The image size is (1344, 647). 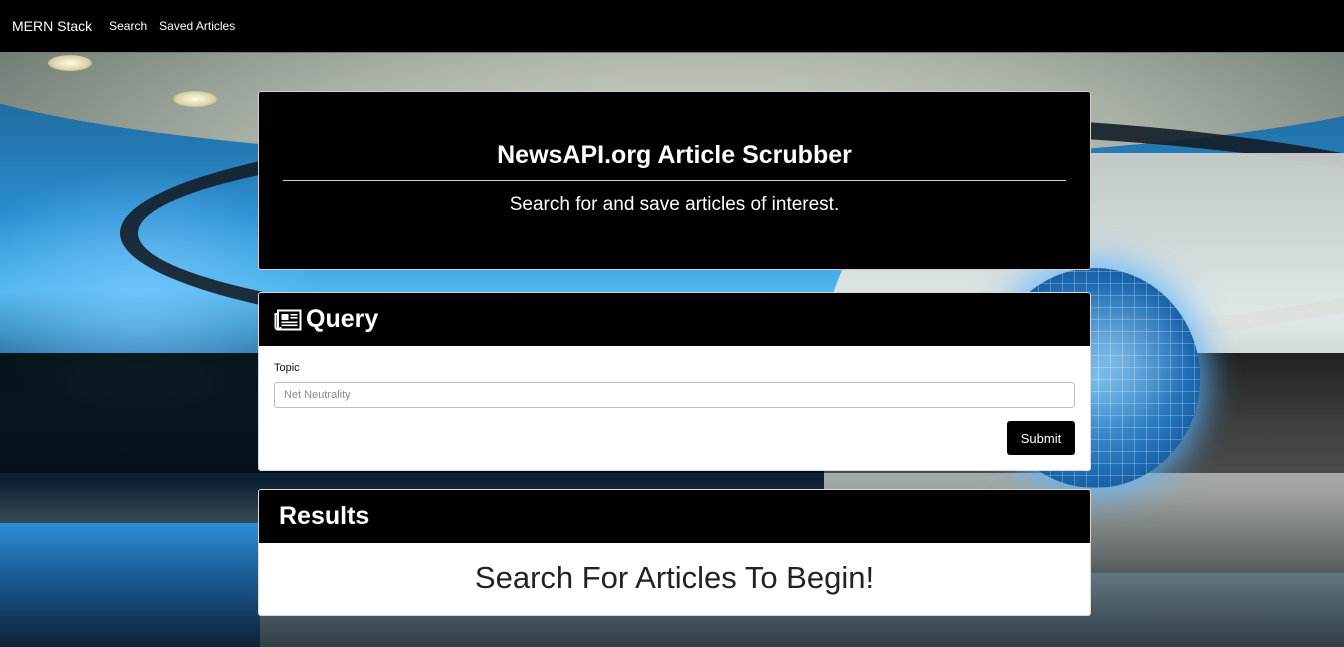 I want to click on query-panel-title: Query, so click(x=342, y=319).